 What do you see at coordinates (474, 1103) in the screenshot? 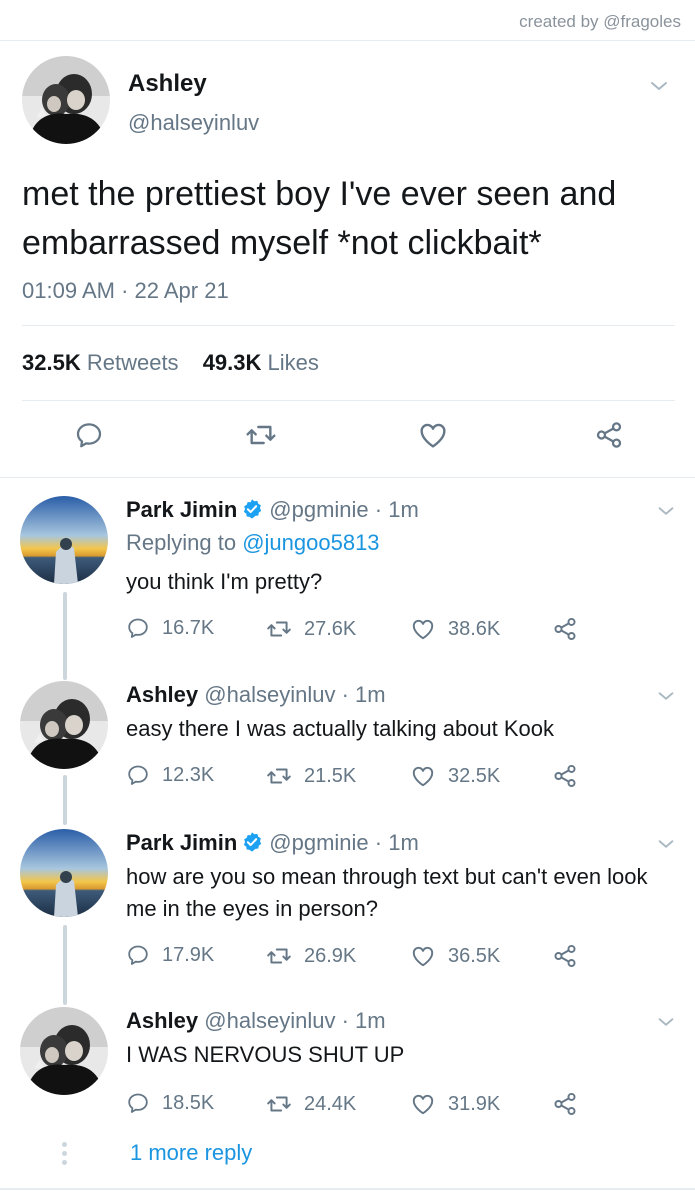
I see `like-count: 31.9K` at bounding box center [474, 1103].